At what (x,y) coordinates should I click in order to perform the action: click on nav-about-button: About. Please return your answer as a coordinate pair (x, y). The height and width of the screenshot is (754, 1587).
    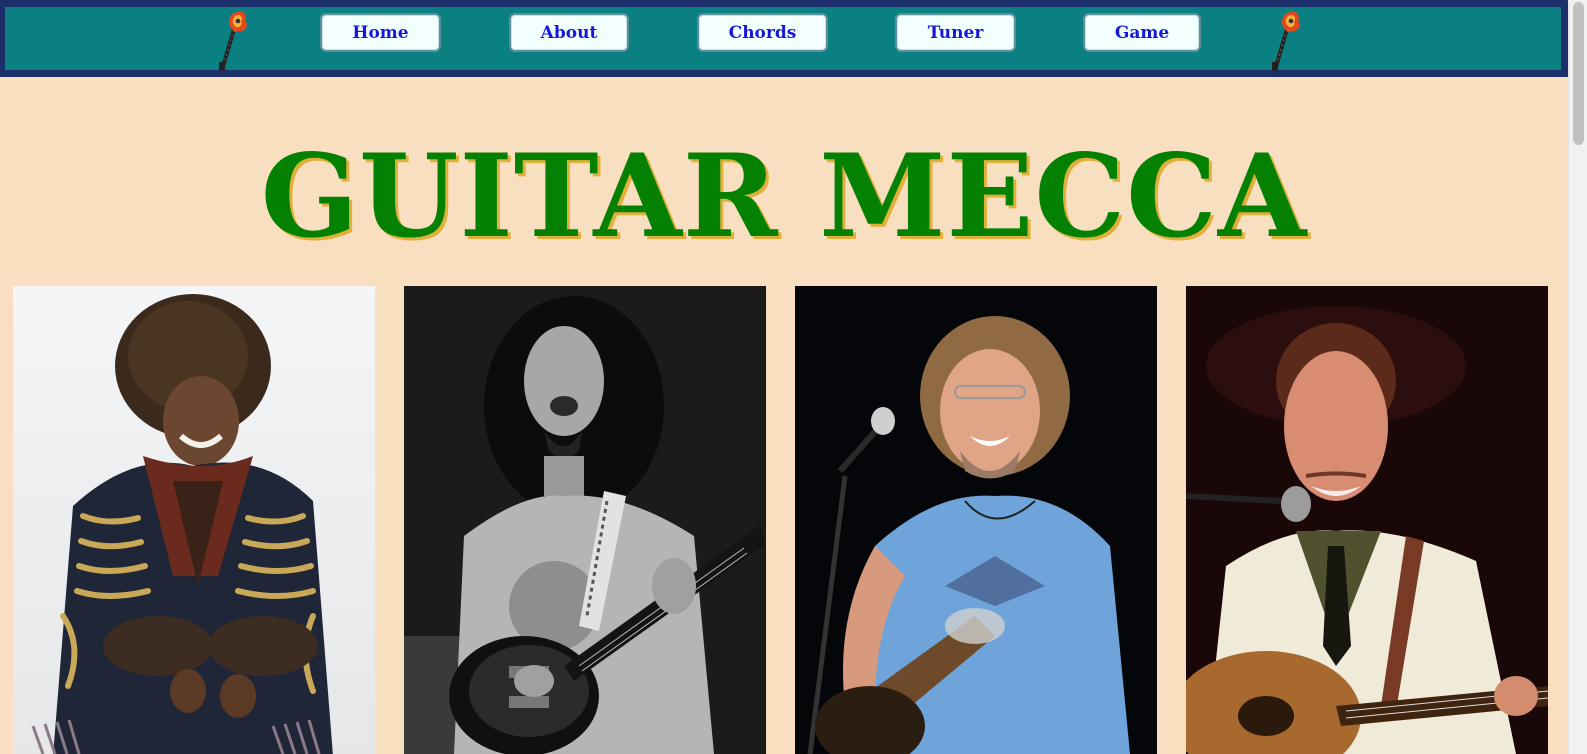
    Looking at the image, I should click on (569, 32).